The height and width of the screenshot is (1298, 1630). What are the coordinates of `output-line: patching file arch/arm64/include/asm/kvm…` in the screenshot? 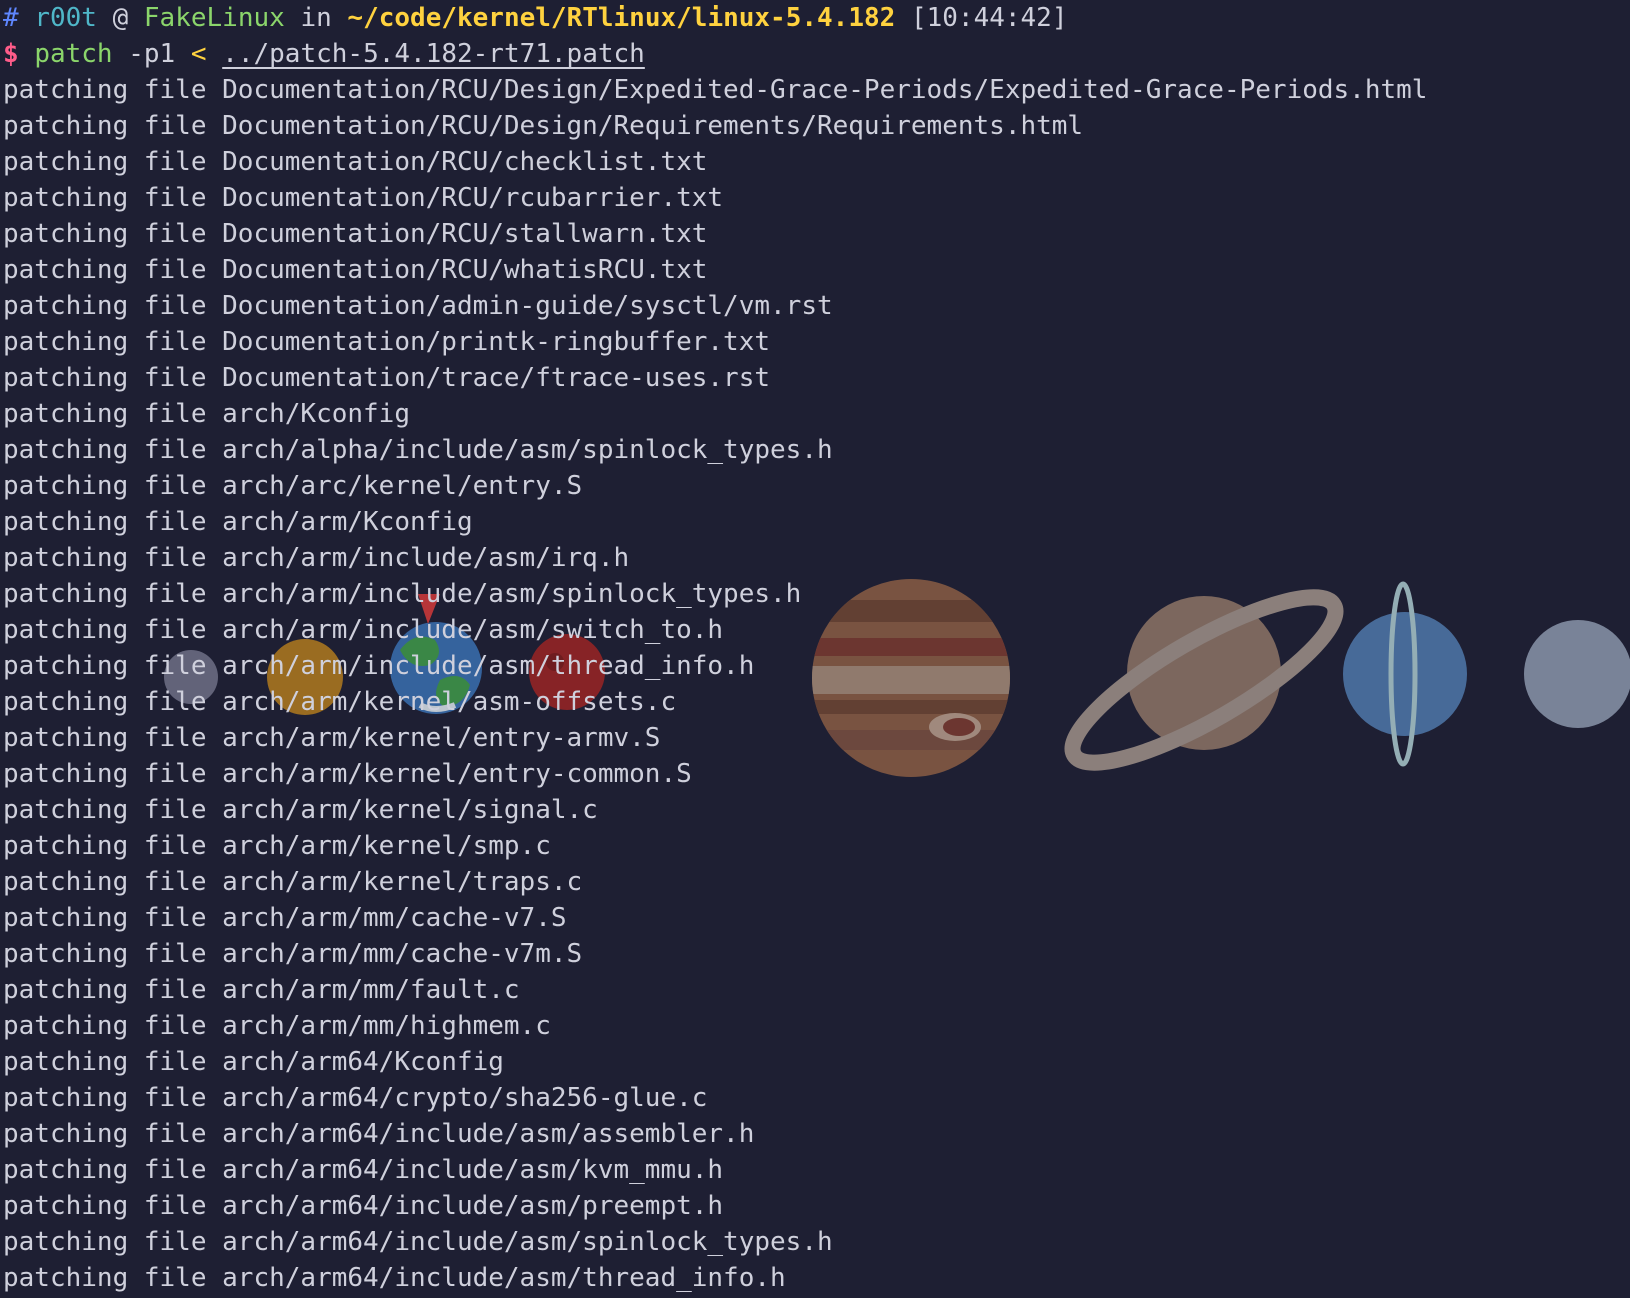 It's located at (363, 1170).